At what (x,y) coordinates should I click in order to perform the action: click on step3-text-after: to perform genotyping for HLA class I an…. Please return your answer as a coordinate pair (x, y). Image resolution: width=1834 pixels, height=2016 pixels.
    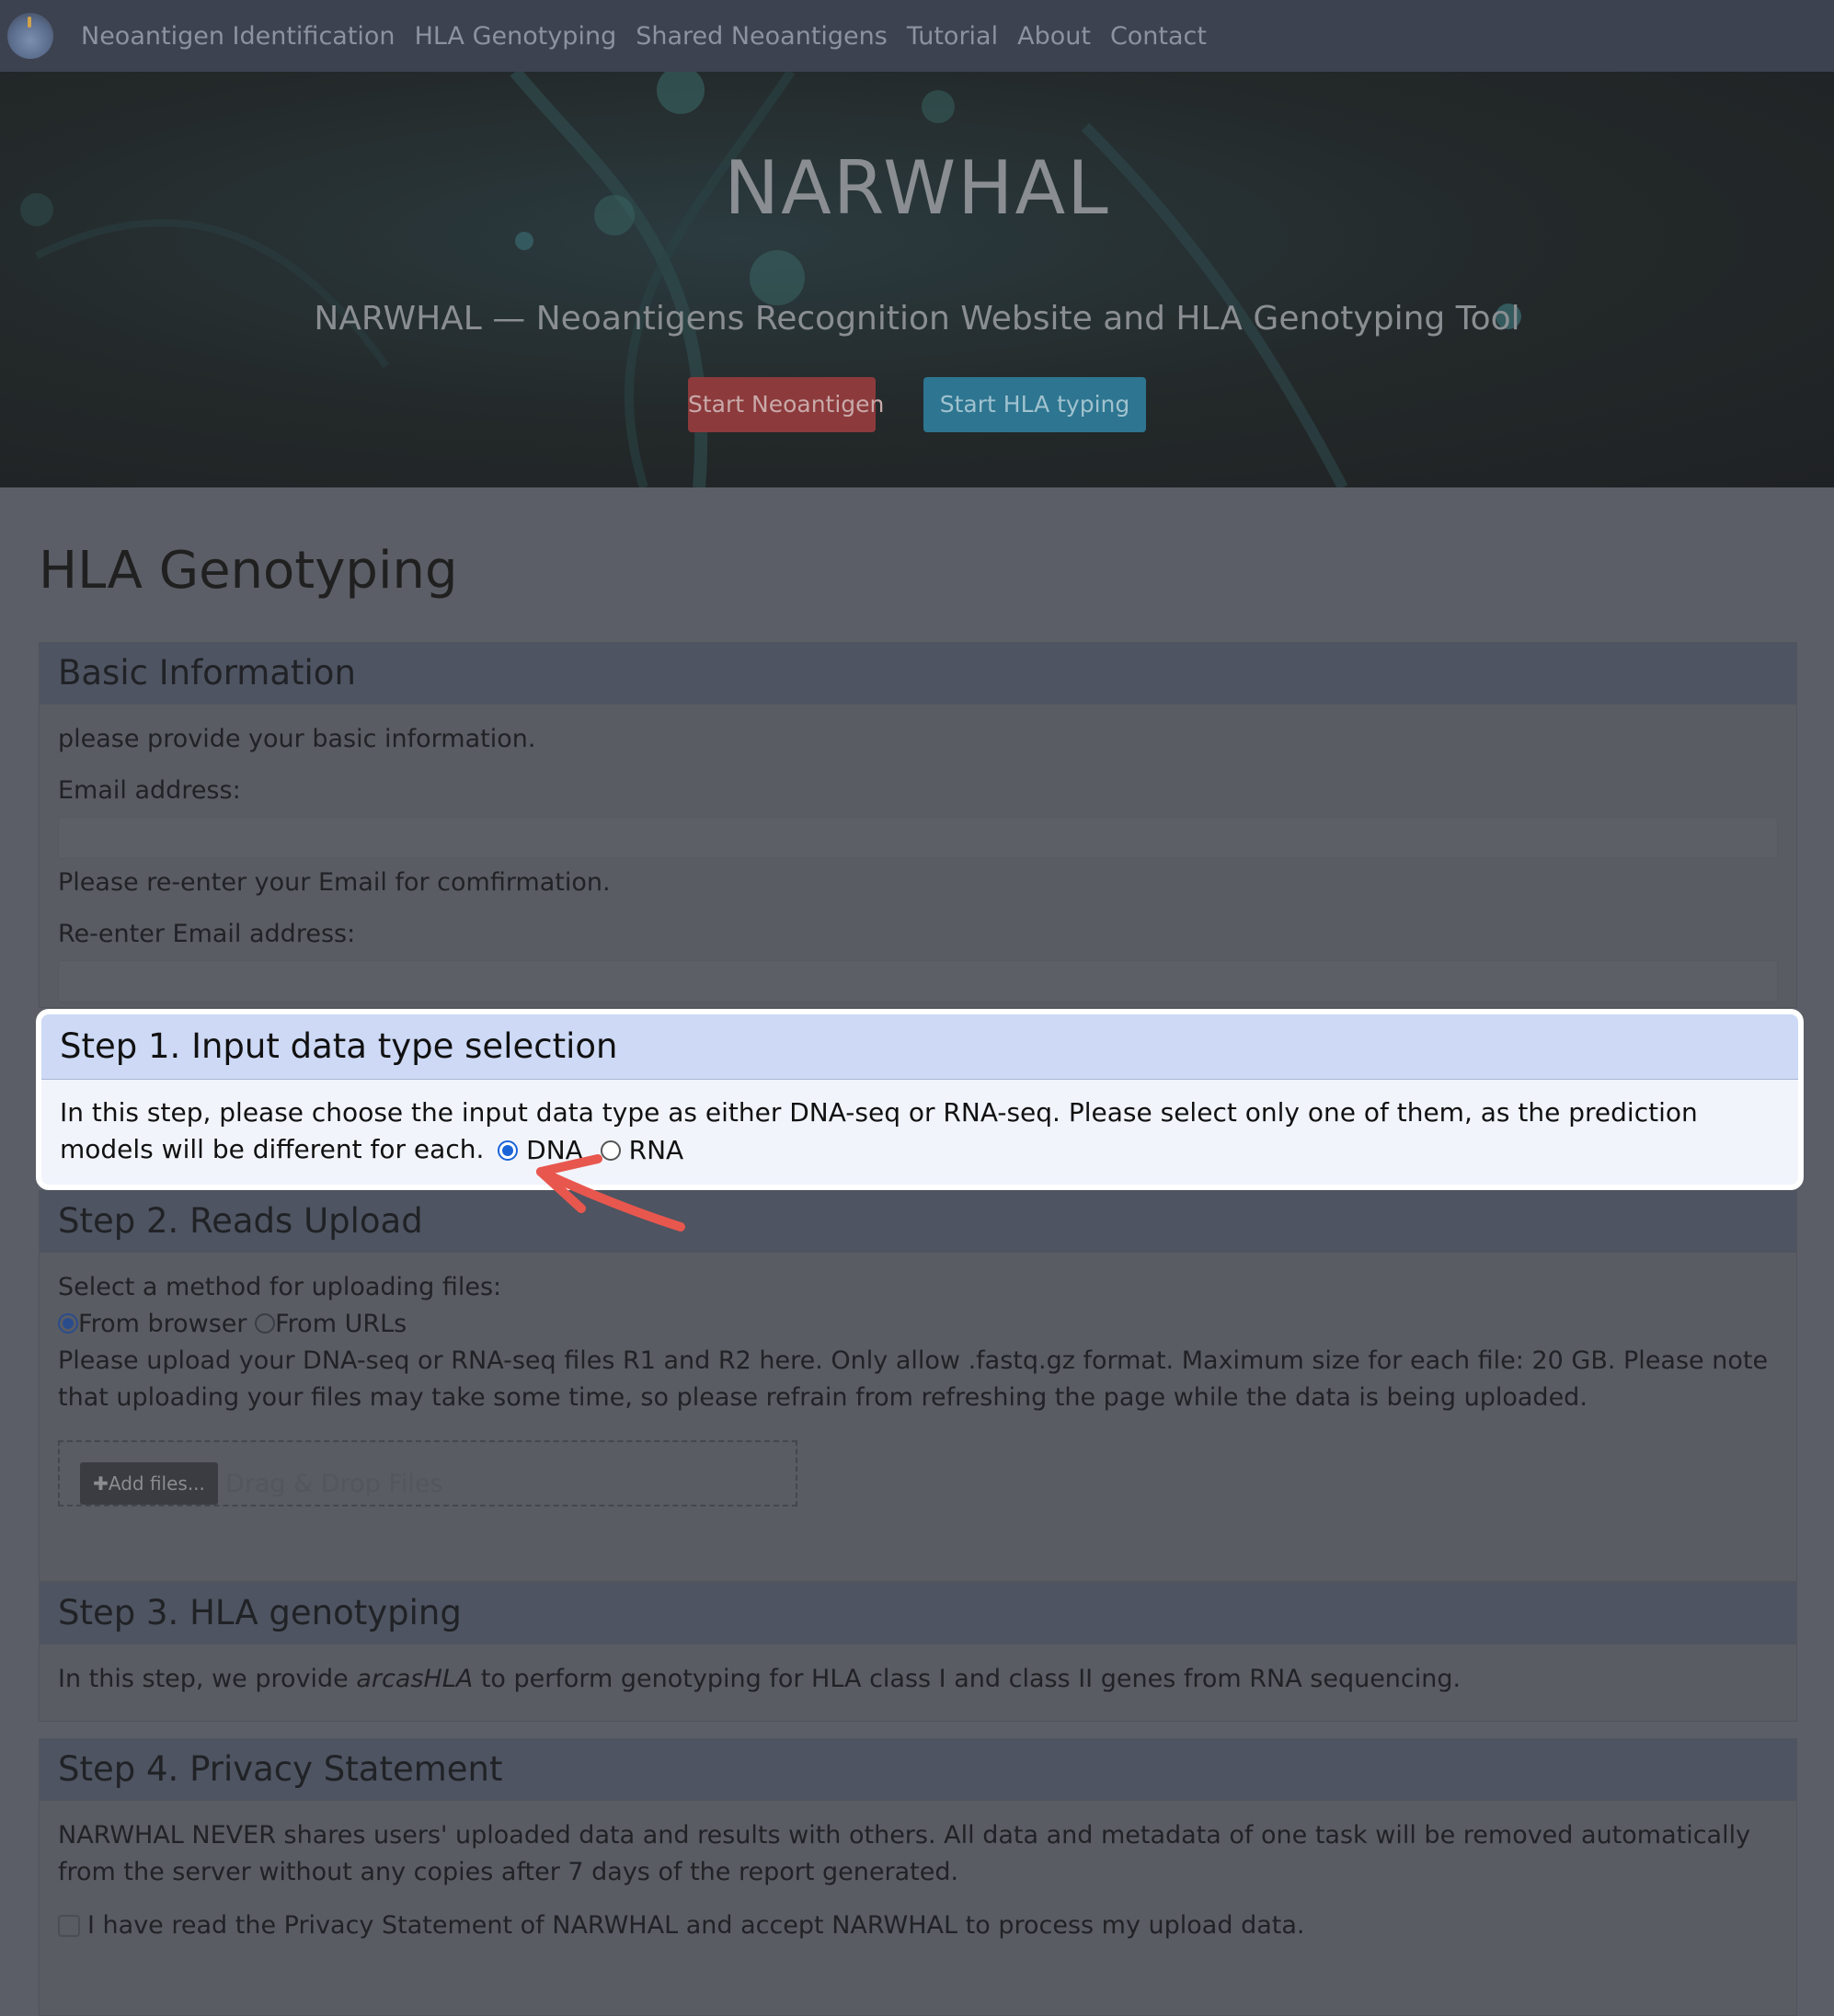
    Looking at the image, I should click on (967, 1679).